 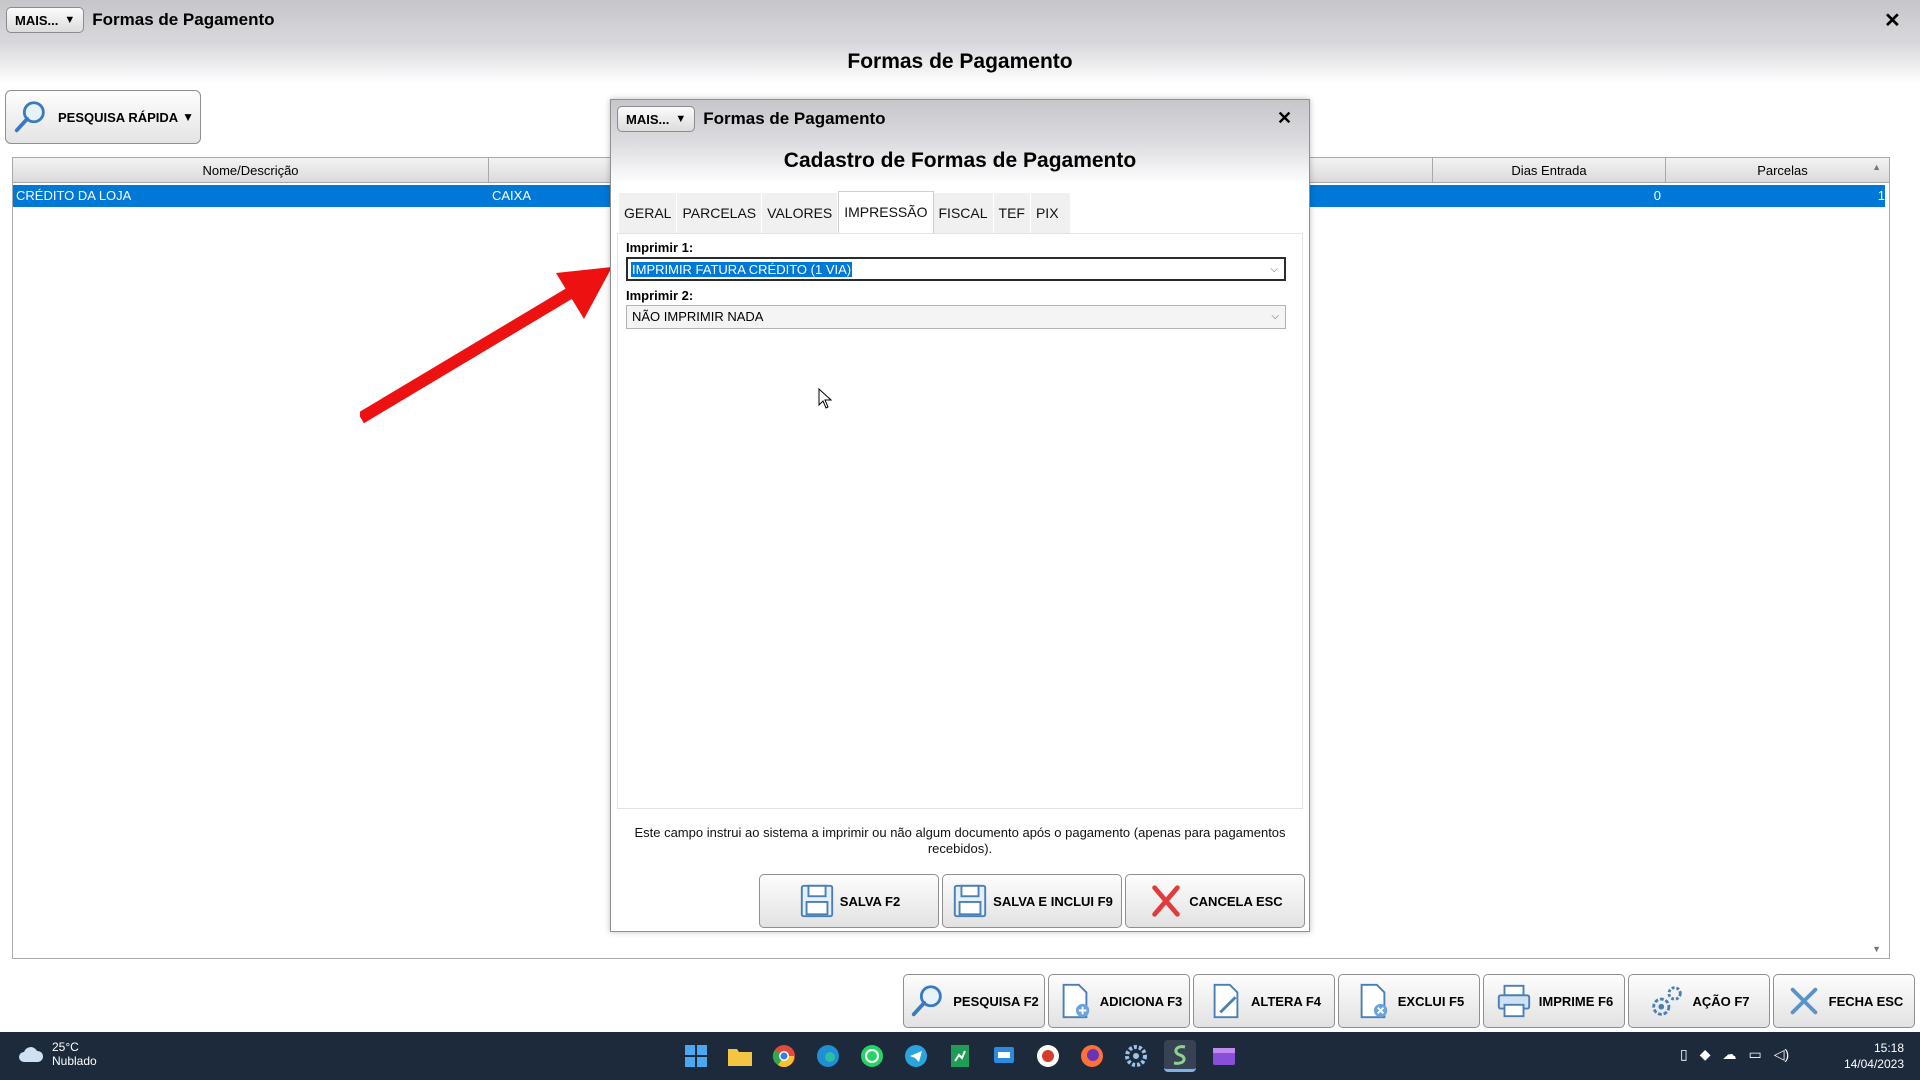 What do you see at coordinates (800, 213) in the screenshot?
I see `tab-valores: VALORES` at bounding box center [800, 213].